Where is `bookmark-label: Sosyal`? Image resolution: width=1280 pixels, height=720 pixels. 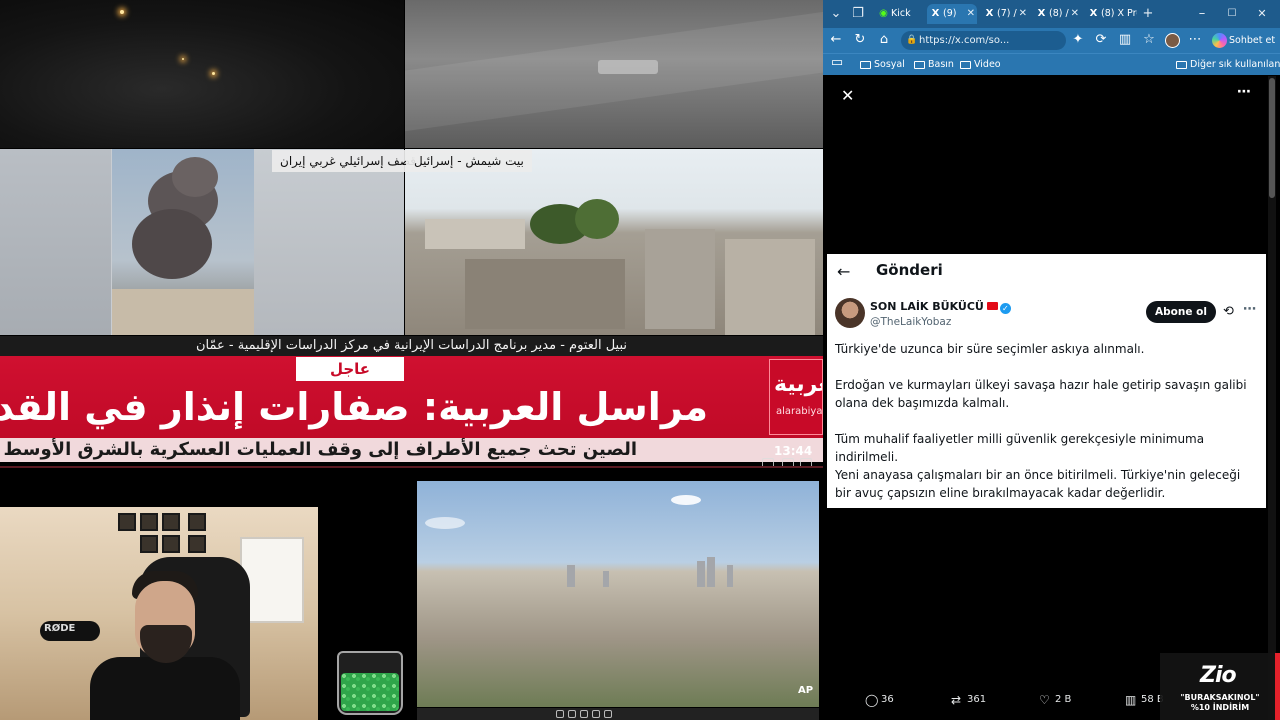 bookmark-label: Sosyal is located at coordinates (889, 64).